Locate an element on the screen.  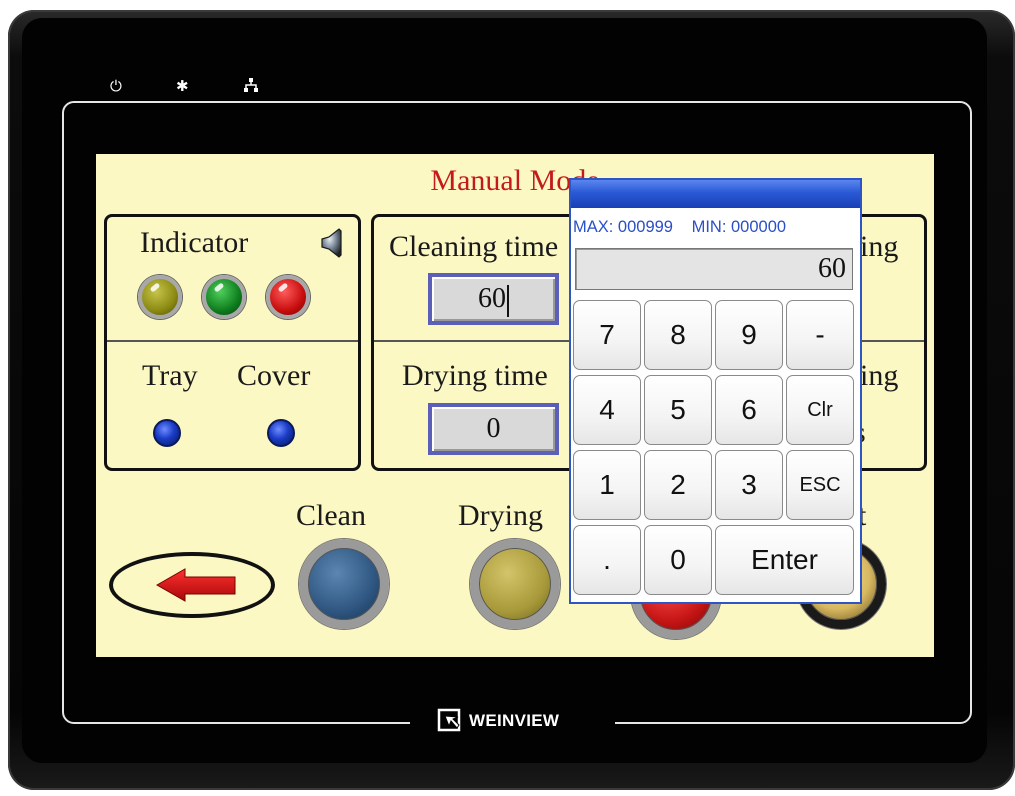
tray-label: Tray is located at coordinates (170, 375).